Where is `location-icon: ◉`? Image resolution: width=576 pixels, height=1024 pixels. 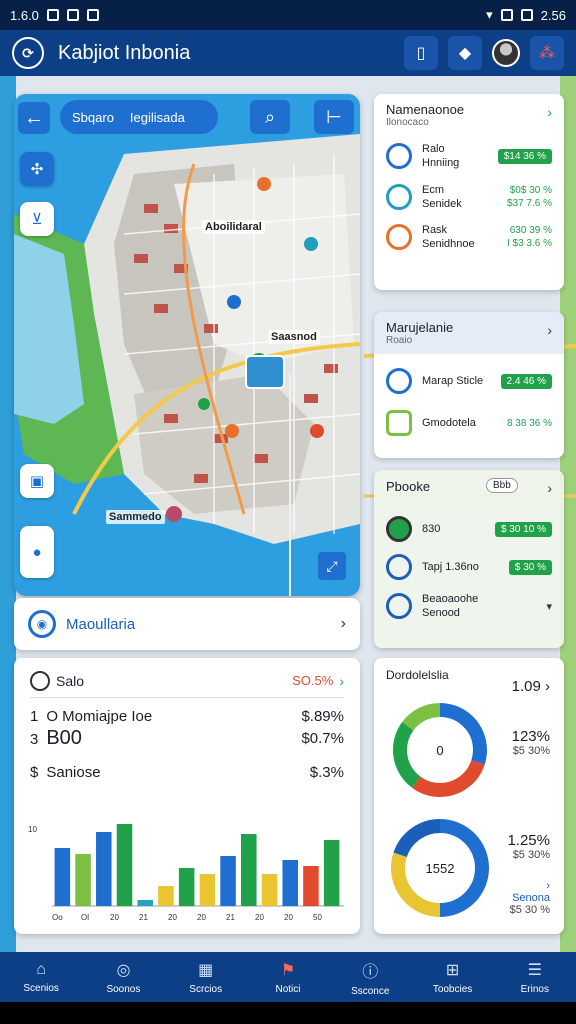 location-icon: ◉ is located at coordinates (42, 624).